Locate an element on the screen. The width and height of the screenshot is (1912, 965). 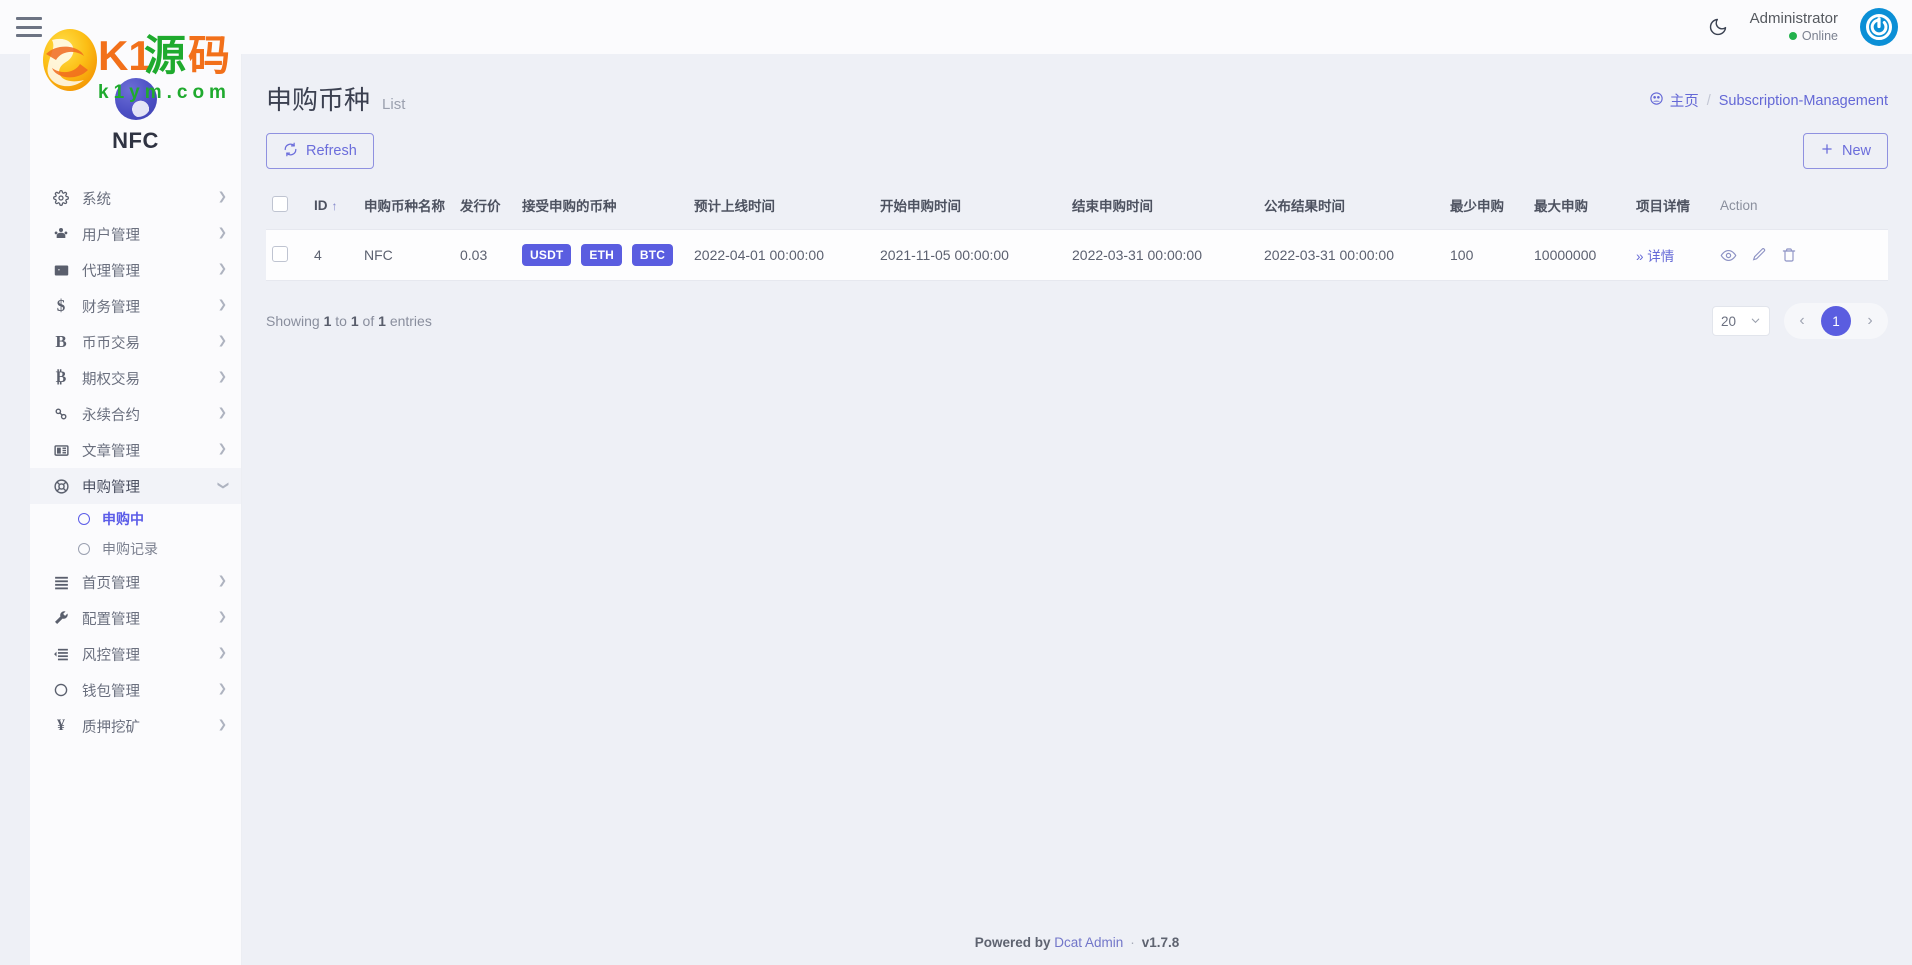
new-button: New is located at coordinates (1845, 151).